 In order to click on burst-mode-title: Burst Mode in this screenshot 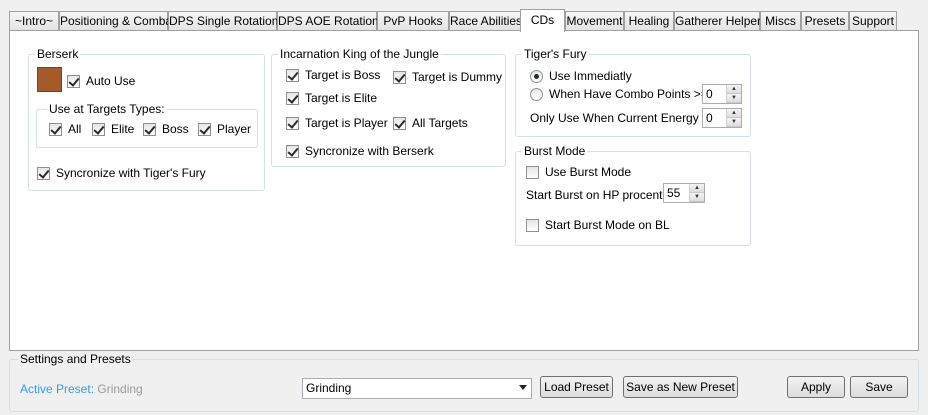, I will do `click(555, 151)`.